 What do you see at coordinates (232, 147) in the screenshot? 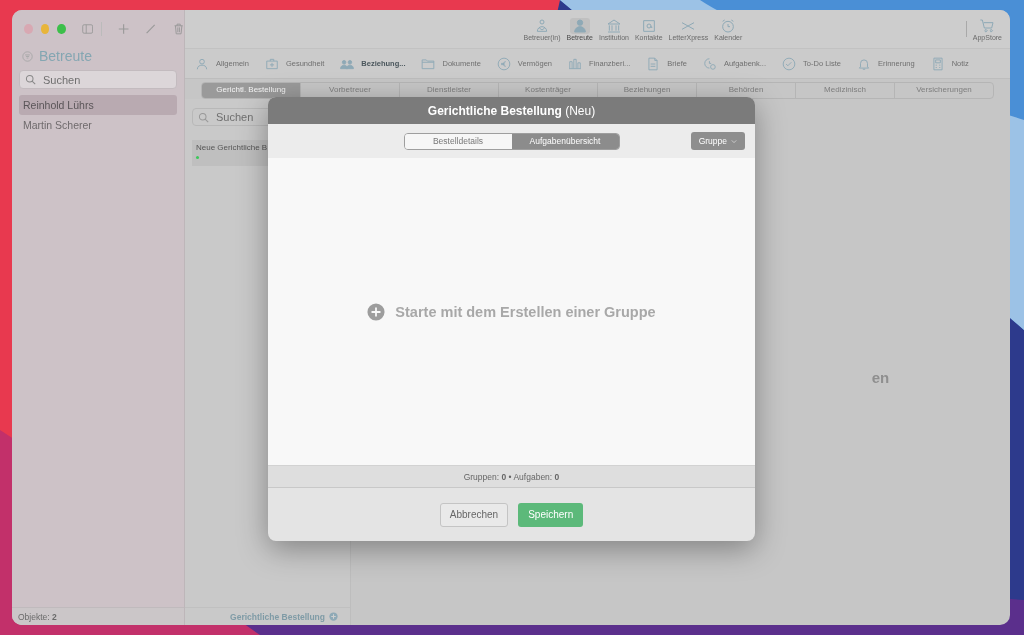
I see `item-title: Neue Gerichtliche B` at bounding box center [232, 147].